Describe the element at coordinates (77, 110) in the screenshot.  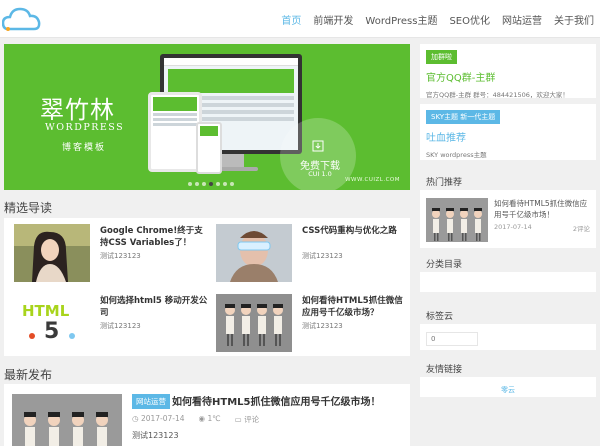
I see `banner-title: 翠竹林` at that location.